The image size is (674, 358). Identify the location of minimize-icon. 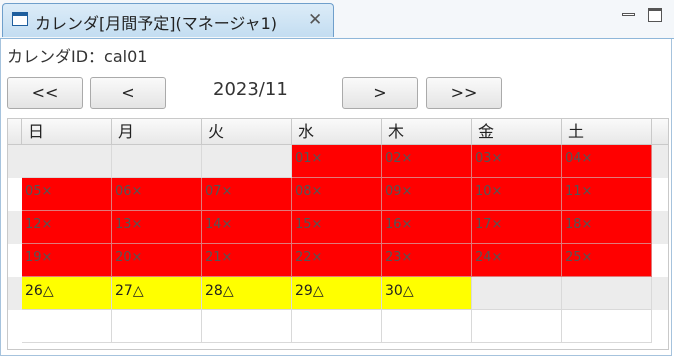
(629, 15).